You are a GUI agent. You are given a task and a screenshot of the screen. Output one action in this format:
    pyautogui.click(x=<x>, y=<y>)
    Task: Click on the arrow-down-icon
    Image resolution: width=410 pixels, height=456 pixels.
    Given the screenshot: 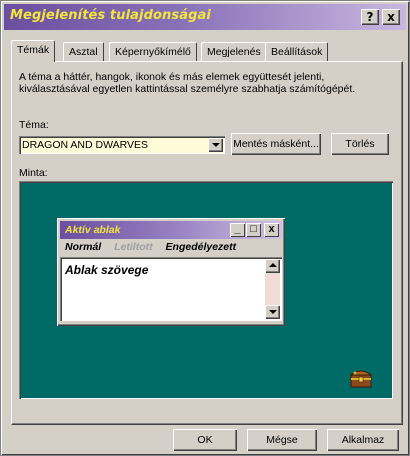 What is the action you would take?
    pyautogui.click(x=273, y=312)
    